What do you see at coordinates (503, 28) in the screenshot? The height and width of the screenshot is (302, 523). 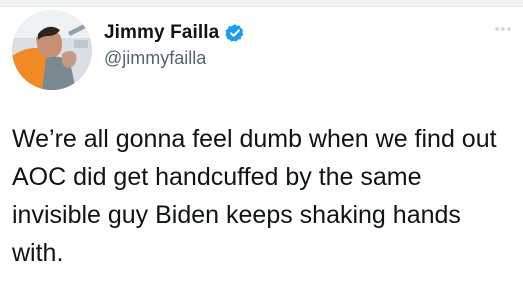 I see `more-options-icon` at bounding box center [503, 28].